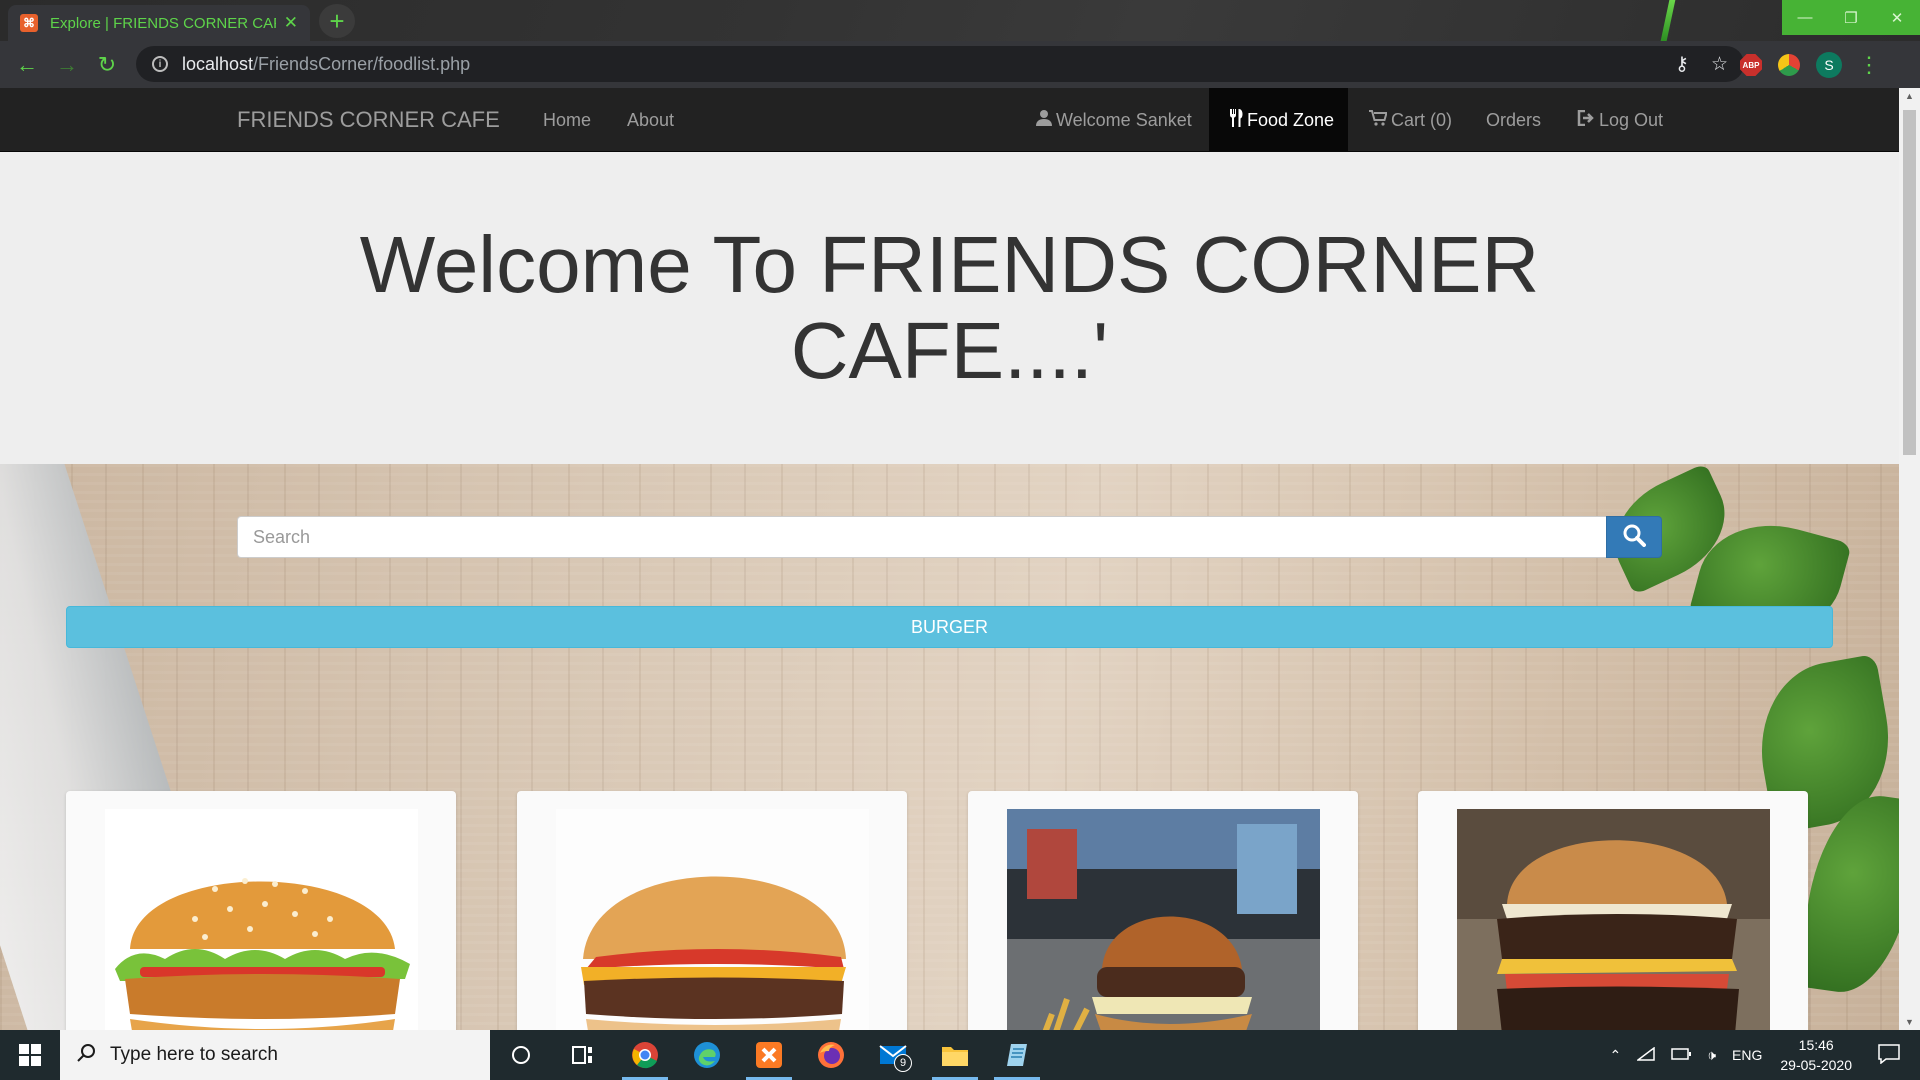 The image size is (1920, 1080). What do you see at coordinates (949, 627) in the screenshot?
I see `category-header: BURGER` at bounding box center [949, 627].